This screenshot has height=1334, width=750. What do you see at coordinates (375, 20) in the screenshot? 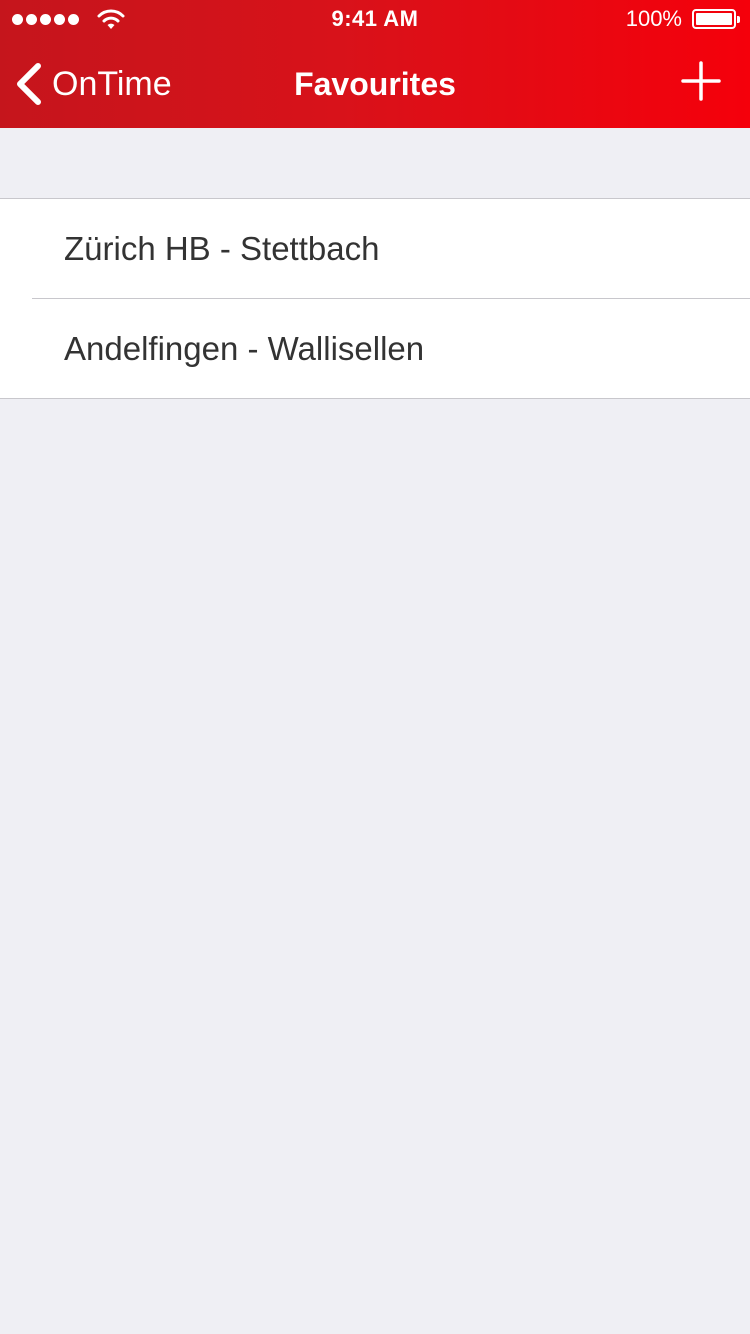
I see `status-bar: 9:41 AM 100%` at bounding box center [375, 20].